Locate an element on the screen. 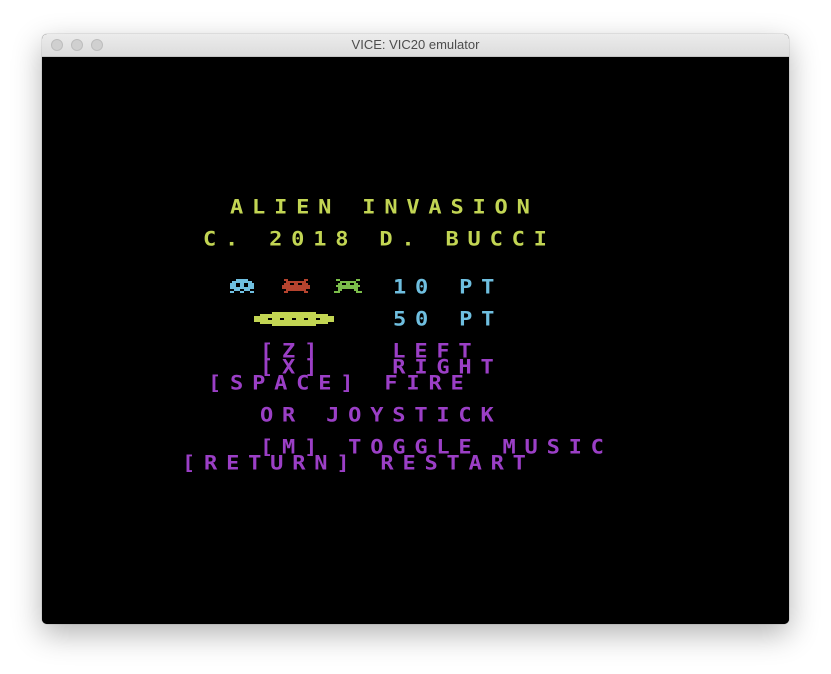 This screenshot has height=674, width=831. saucer-icon is located at coordinates (294, 319).